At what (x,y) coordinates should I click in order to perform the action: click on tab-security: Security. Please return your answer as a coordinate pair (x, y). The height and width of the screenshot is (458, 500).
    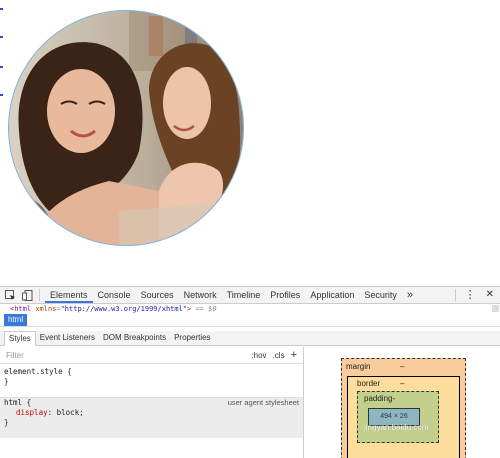
    Looking at the image, I should click on (380, 295).